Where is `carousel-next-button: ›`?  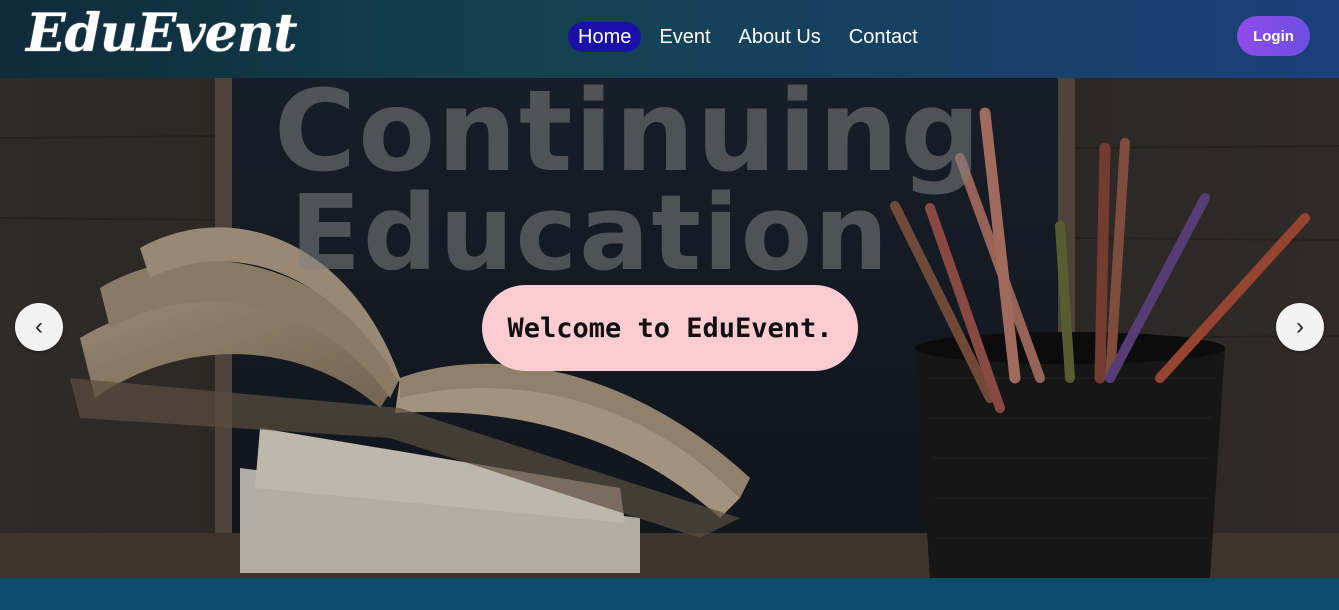 carousel-next-button: › is located at coordinates (1300, 327).